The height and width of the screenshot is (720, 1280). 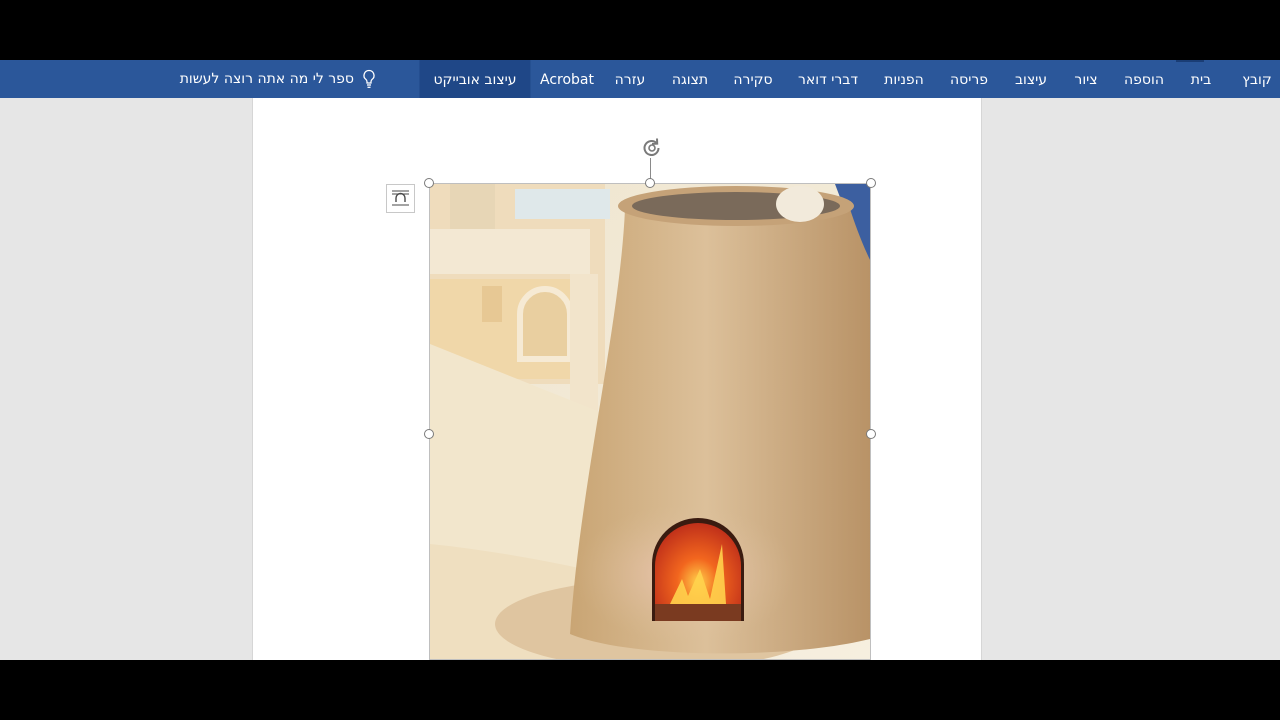 I want to click on resize-handle-top-right, so click(x=871, y=183).